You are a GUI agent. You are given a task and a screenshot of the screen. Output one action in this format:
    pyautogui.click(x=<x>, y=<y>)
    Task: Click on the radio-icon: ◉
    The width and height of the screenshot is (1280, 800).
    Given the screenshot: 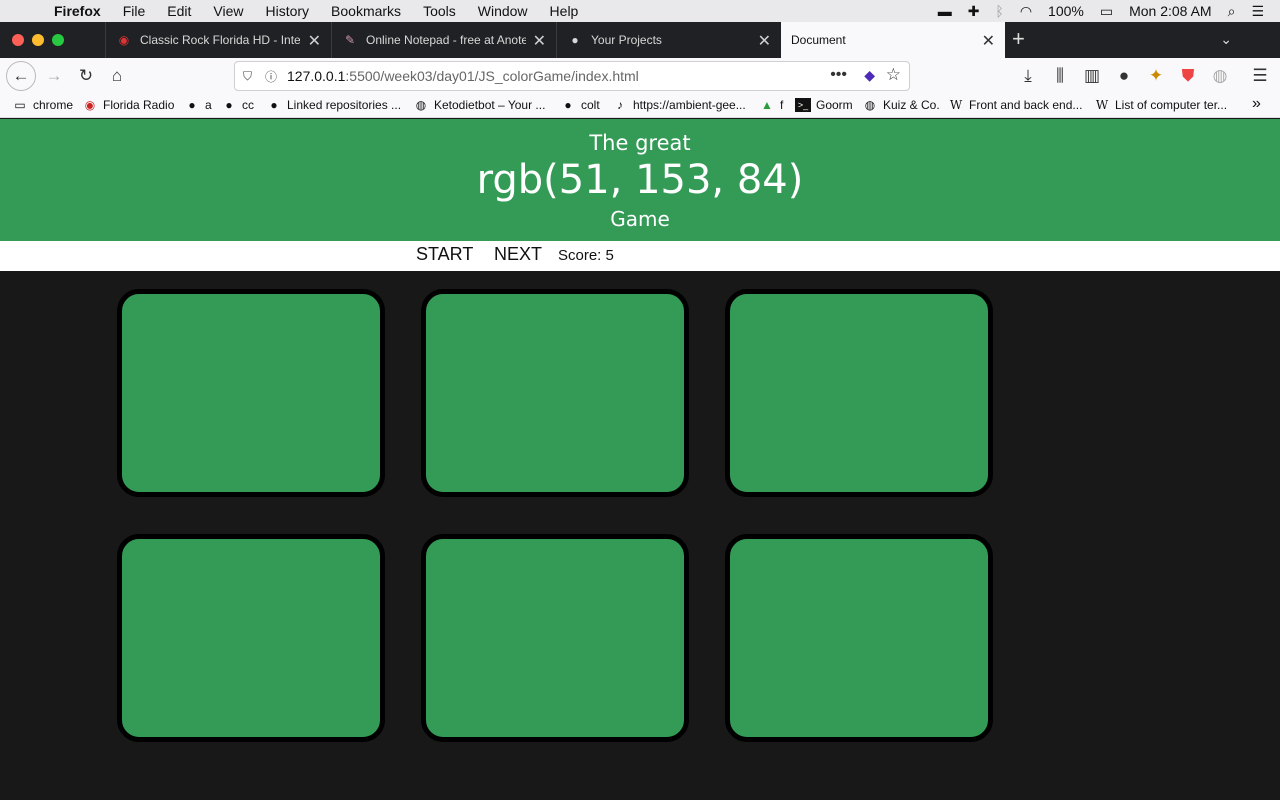 What is the action you would take?
    pyautogui.click(x=124, y=40)
    